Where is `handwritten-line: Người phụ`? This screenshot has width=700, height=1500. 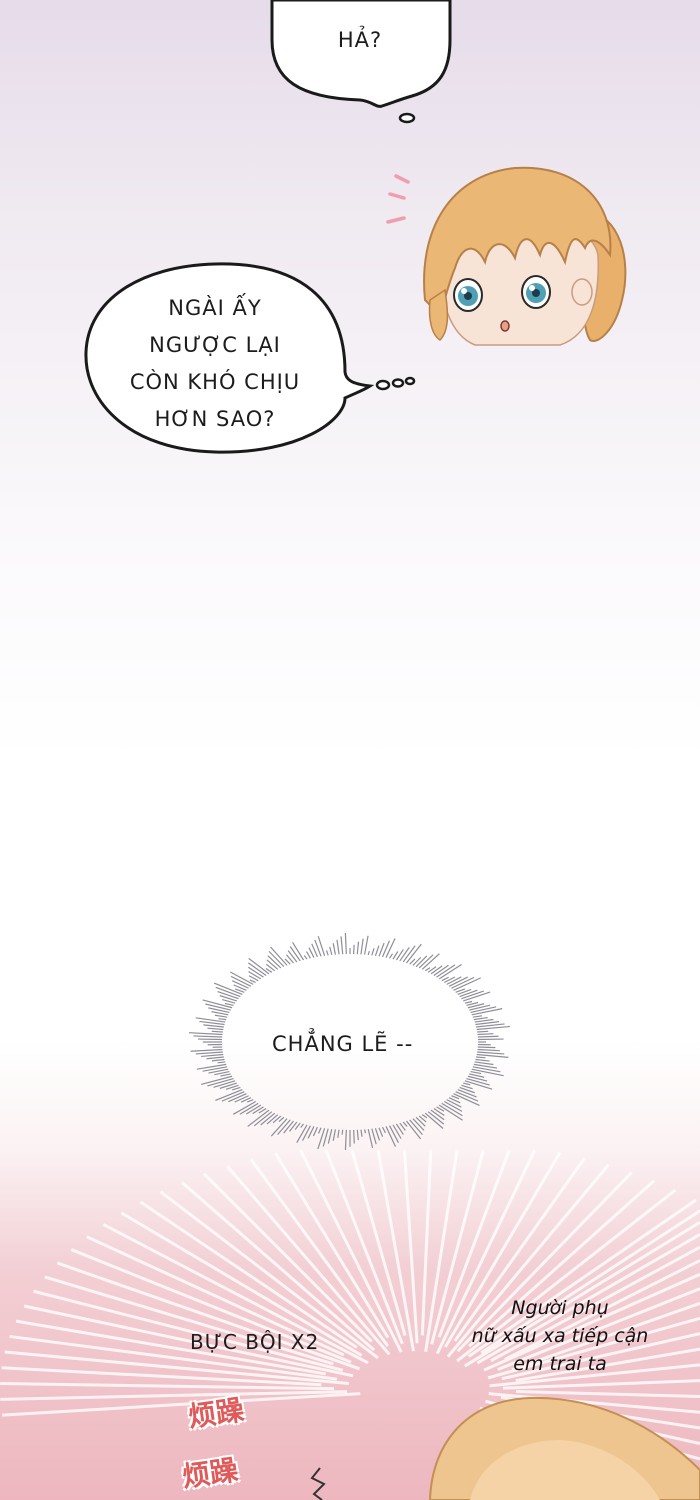 handwritten-line: Người phụ is located at coordinates (560, 1308).